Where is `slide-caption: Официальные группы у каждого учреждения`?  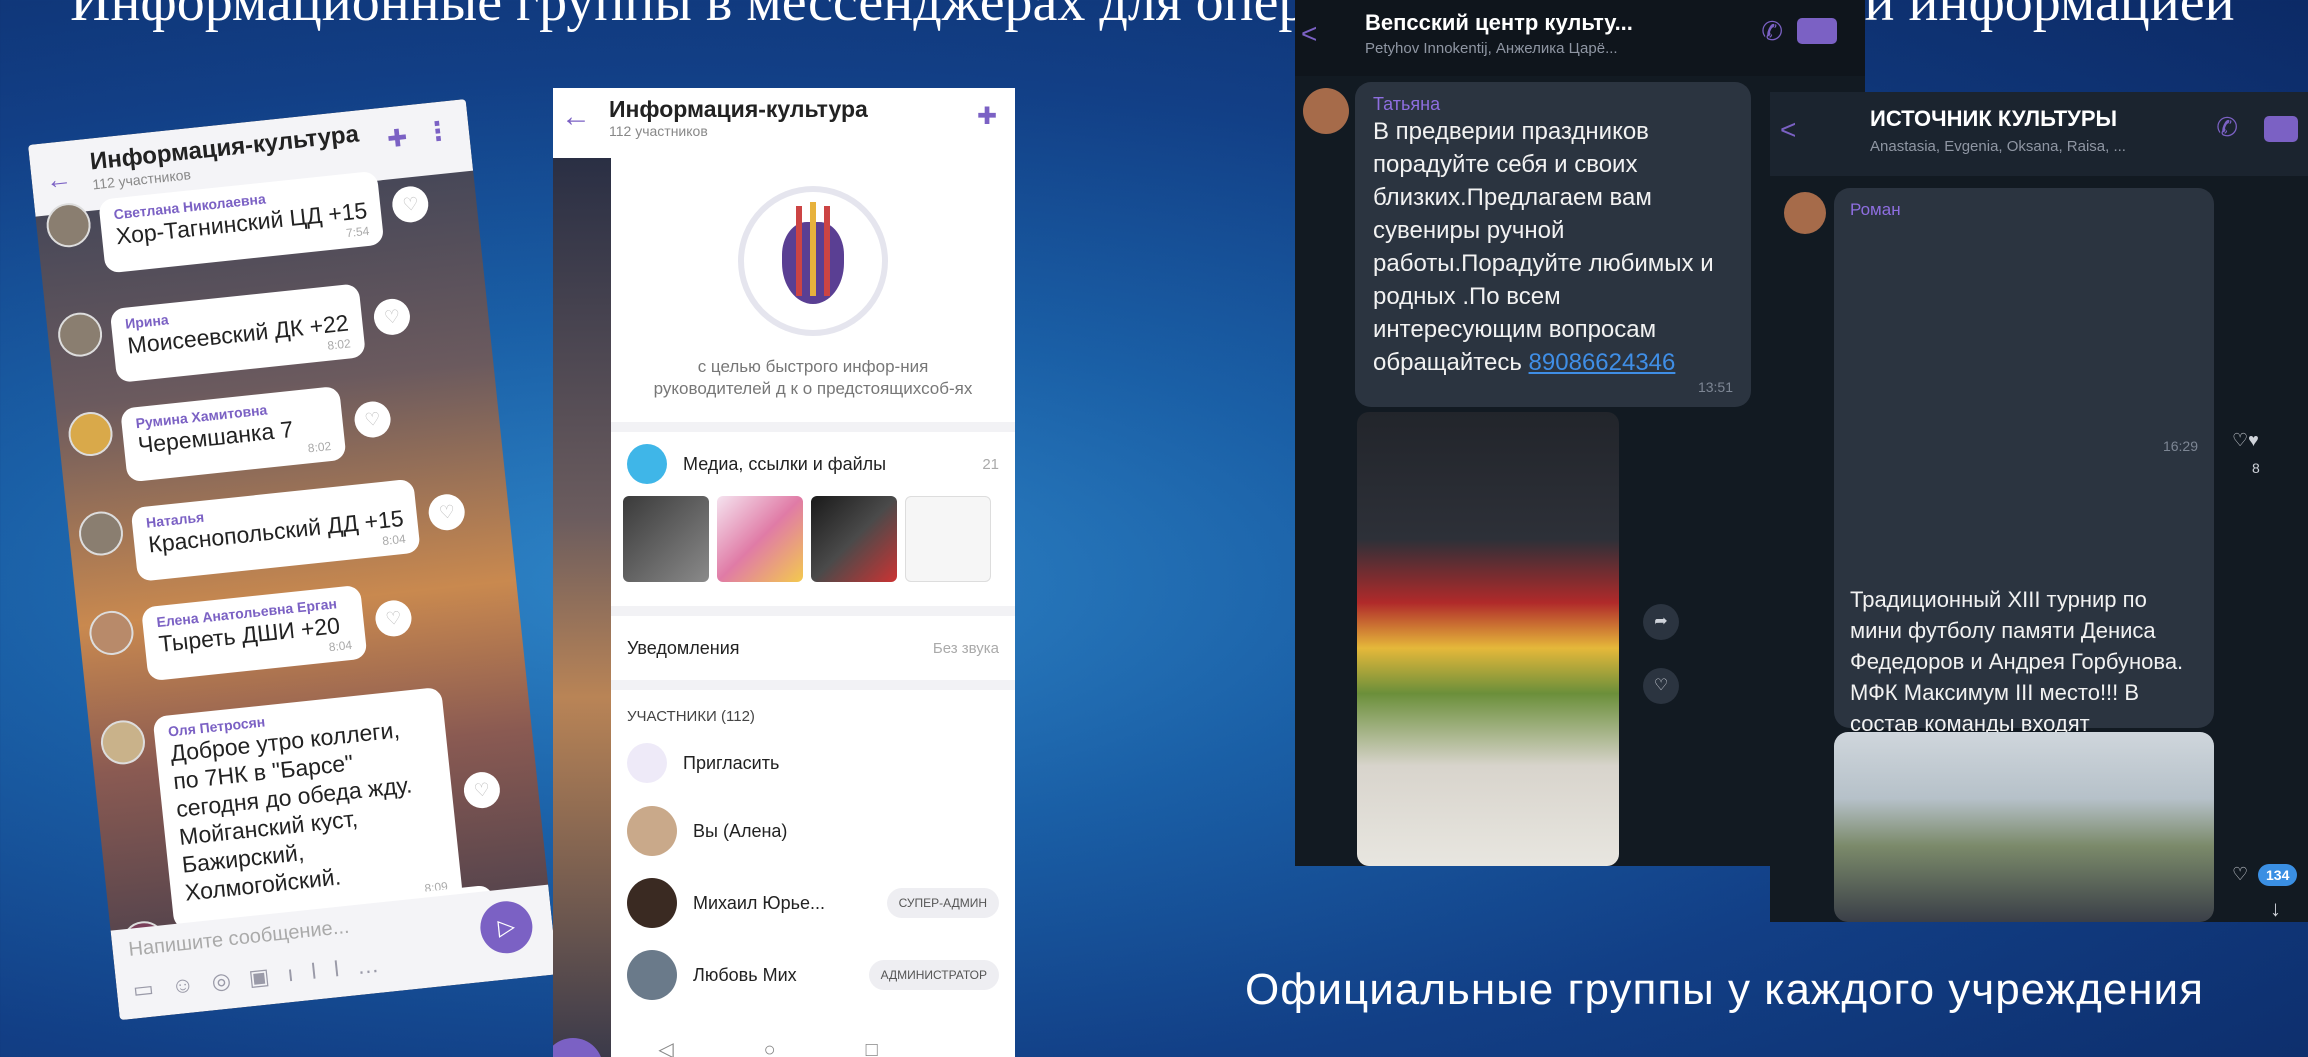 slide-caption: Официальные группы у каждого учреждения is located at coordinates (1724, 989).